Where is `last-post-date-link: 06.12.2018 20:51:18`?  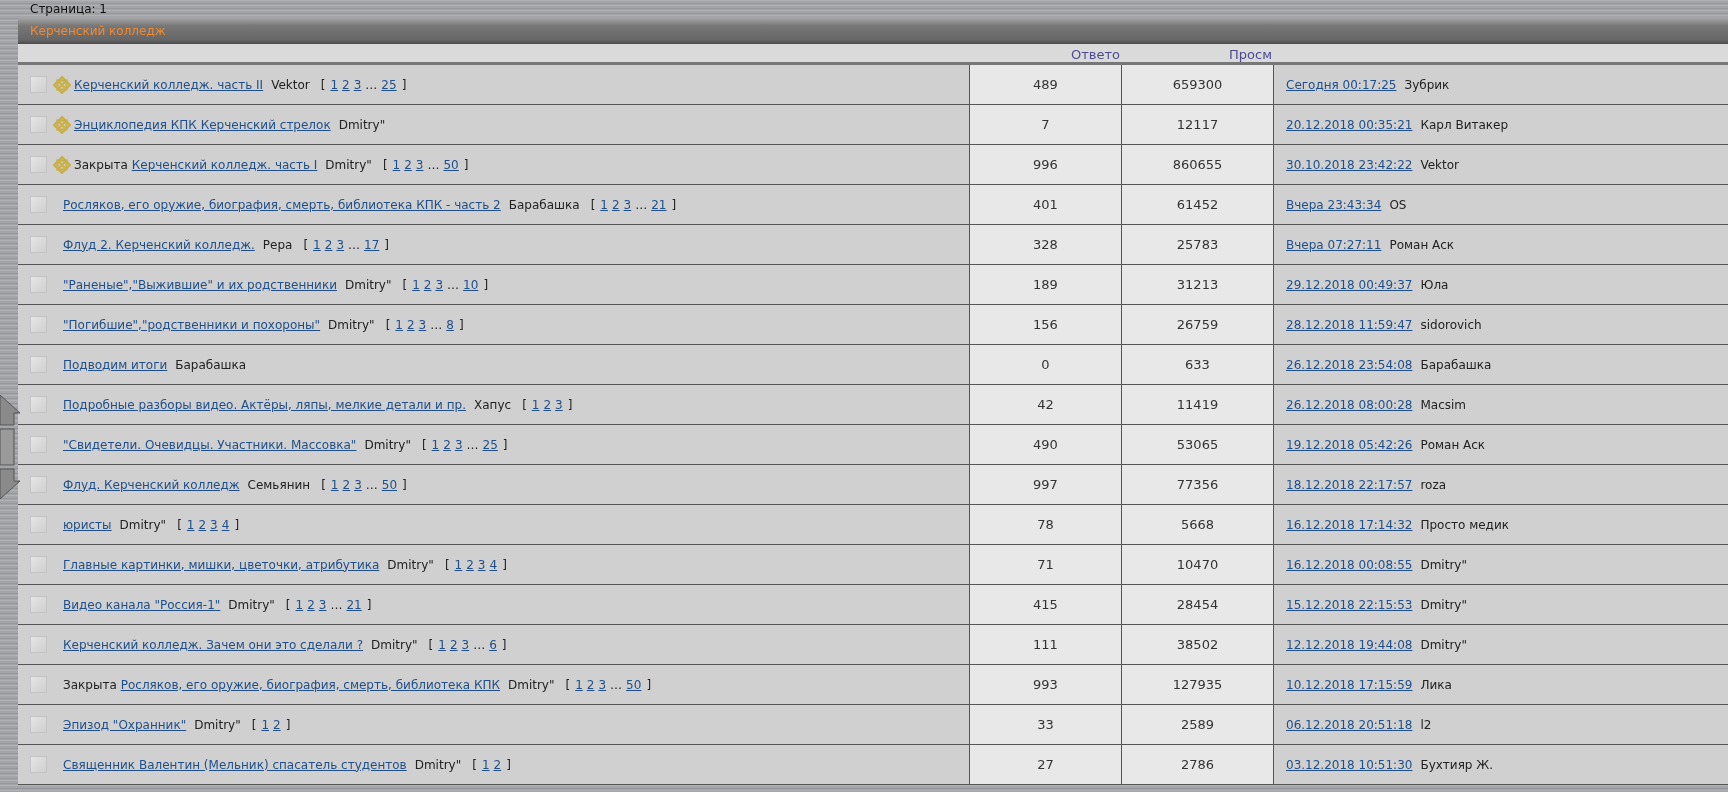 last-post-date-link: 06.12.2018 20:51:18 is located at coordinates (1349, 724).